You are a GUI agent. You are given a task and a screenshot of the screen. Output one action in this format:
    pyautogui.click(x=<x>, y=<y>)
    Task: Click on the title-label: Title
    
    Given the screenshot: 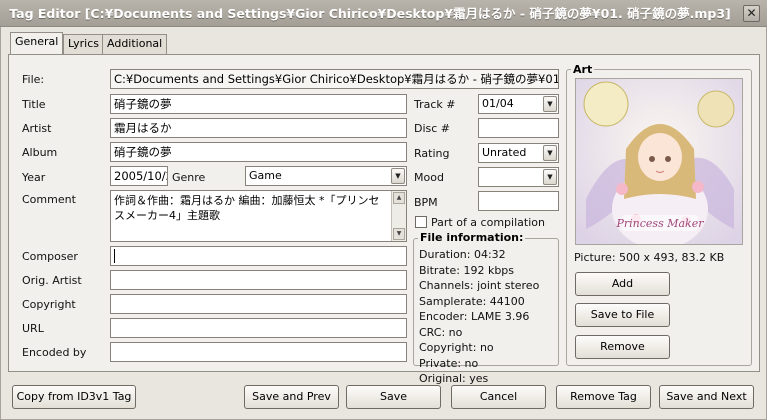 What is the action you would take?
    pyautogui.click(x=34, y=104)
    